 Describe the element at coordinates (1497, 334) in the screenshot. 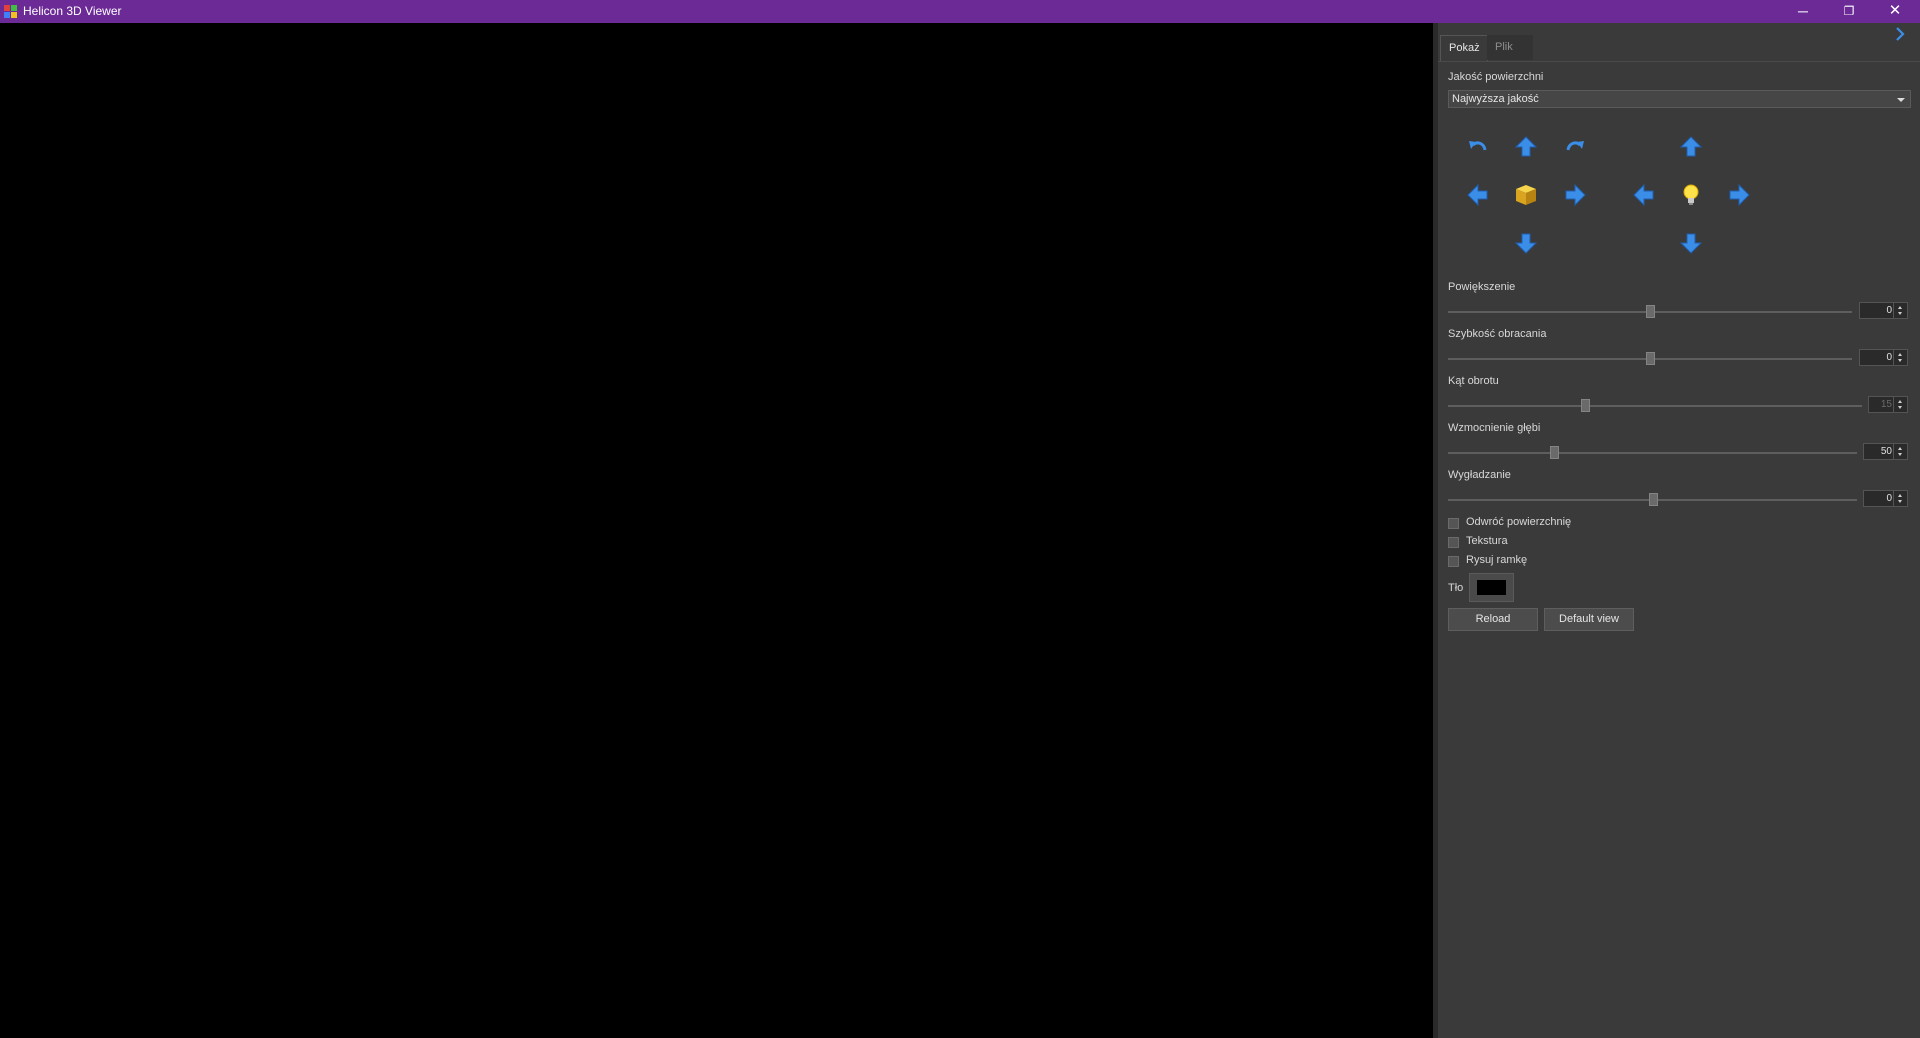

I see `rotation-speed-label: Szybkość obracania` at that location.